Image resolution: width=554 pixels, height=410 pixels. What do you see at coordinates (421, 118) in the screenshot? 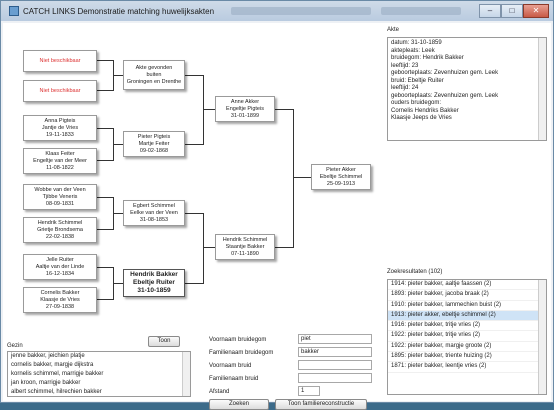
I see `akte-line: Klaasje Jeeps de Vries` at bounding box center [421, 118].